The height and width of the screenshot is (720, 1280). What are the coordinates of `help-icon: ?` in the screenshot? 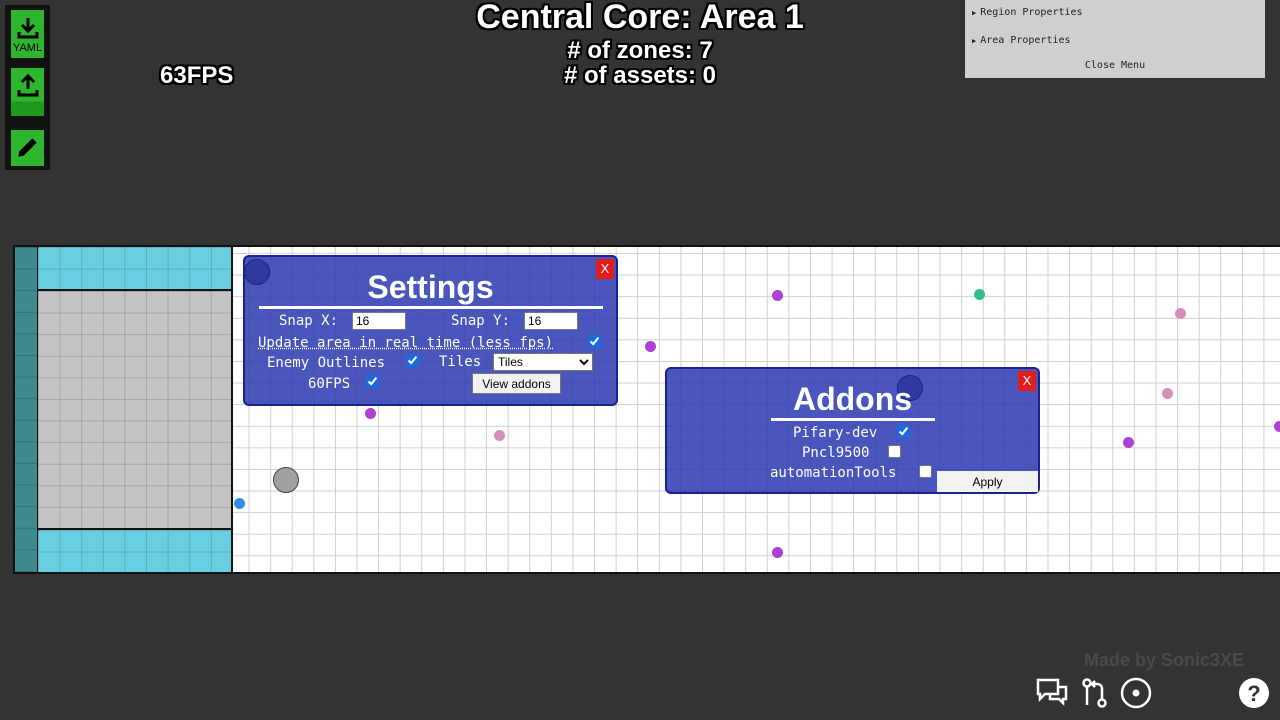 It's located at (1254, 694).